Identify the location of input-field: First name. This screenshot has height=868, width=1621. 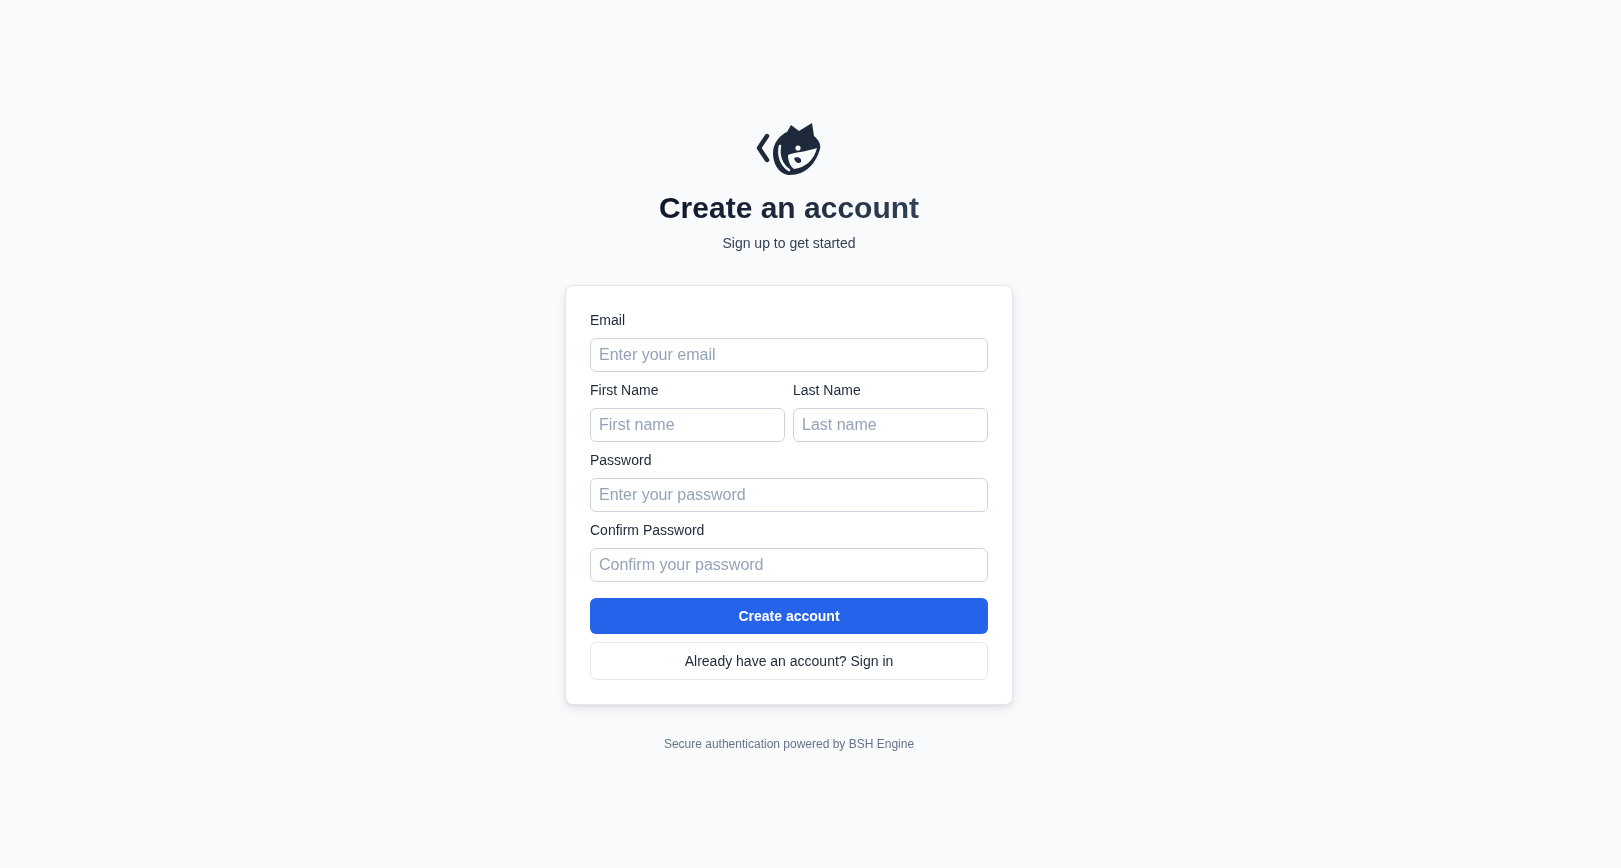
(687, 425).